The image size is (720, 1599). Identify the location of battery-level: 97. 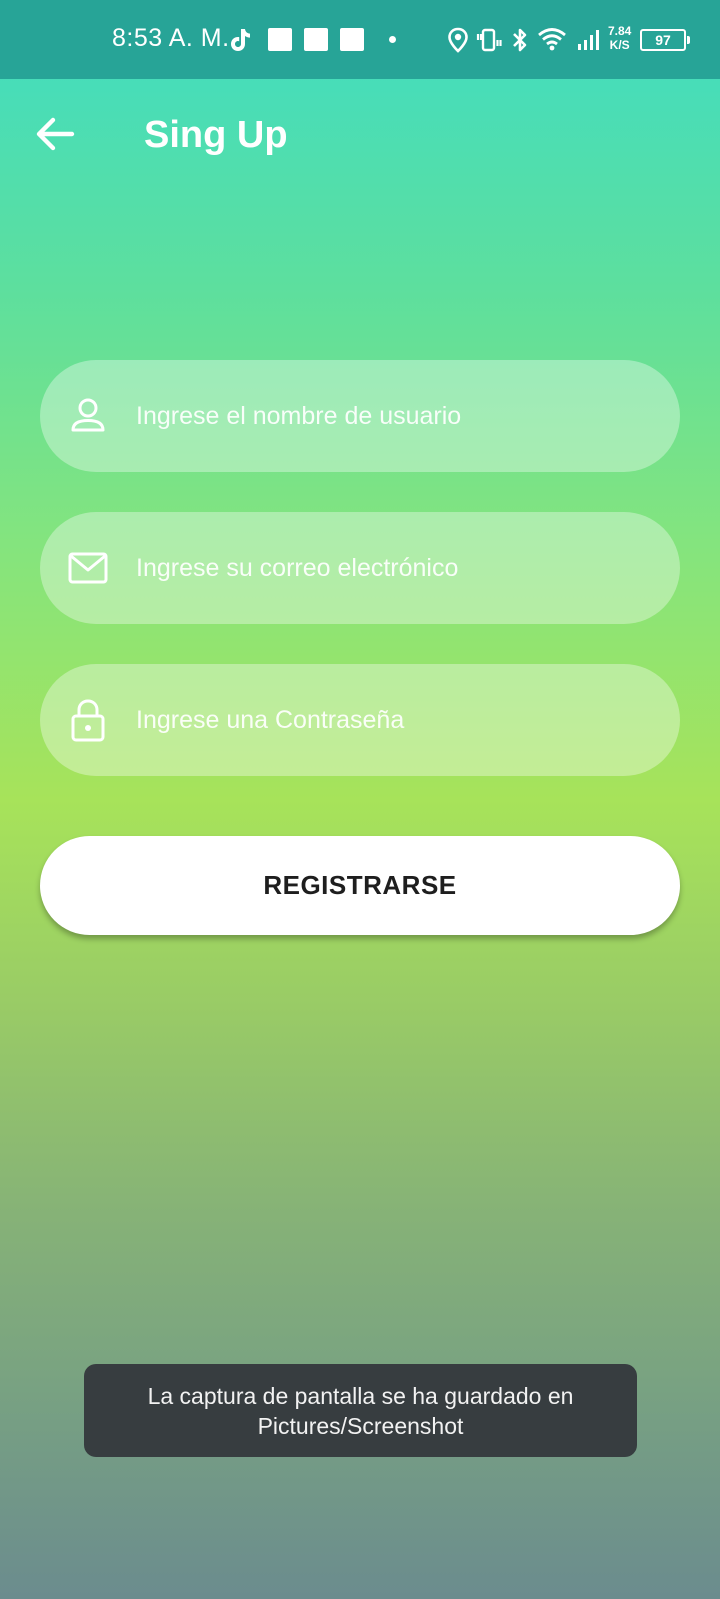
(663, 40).